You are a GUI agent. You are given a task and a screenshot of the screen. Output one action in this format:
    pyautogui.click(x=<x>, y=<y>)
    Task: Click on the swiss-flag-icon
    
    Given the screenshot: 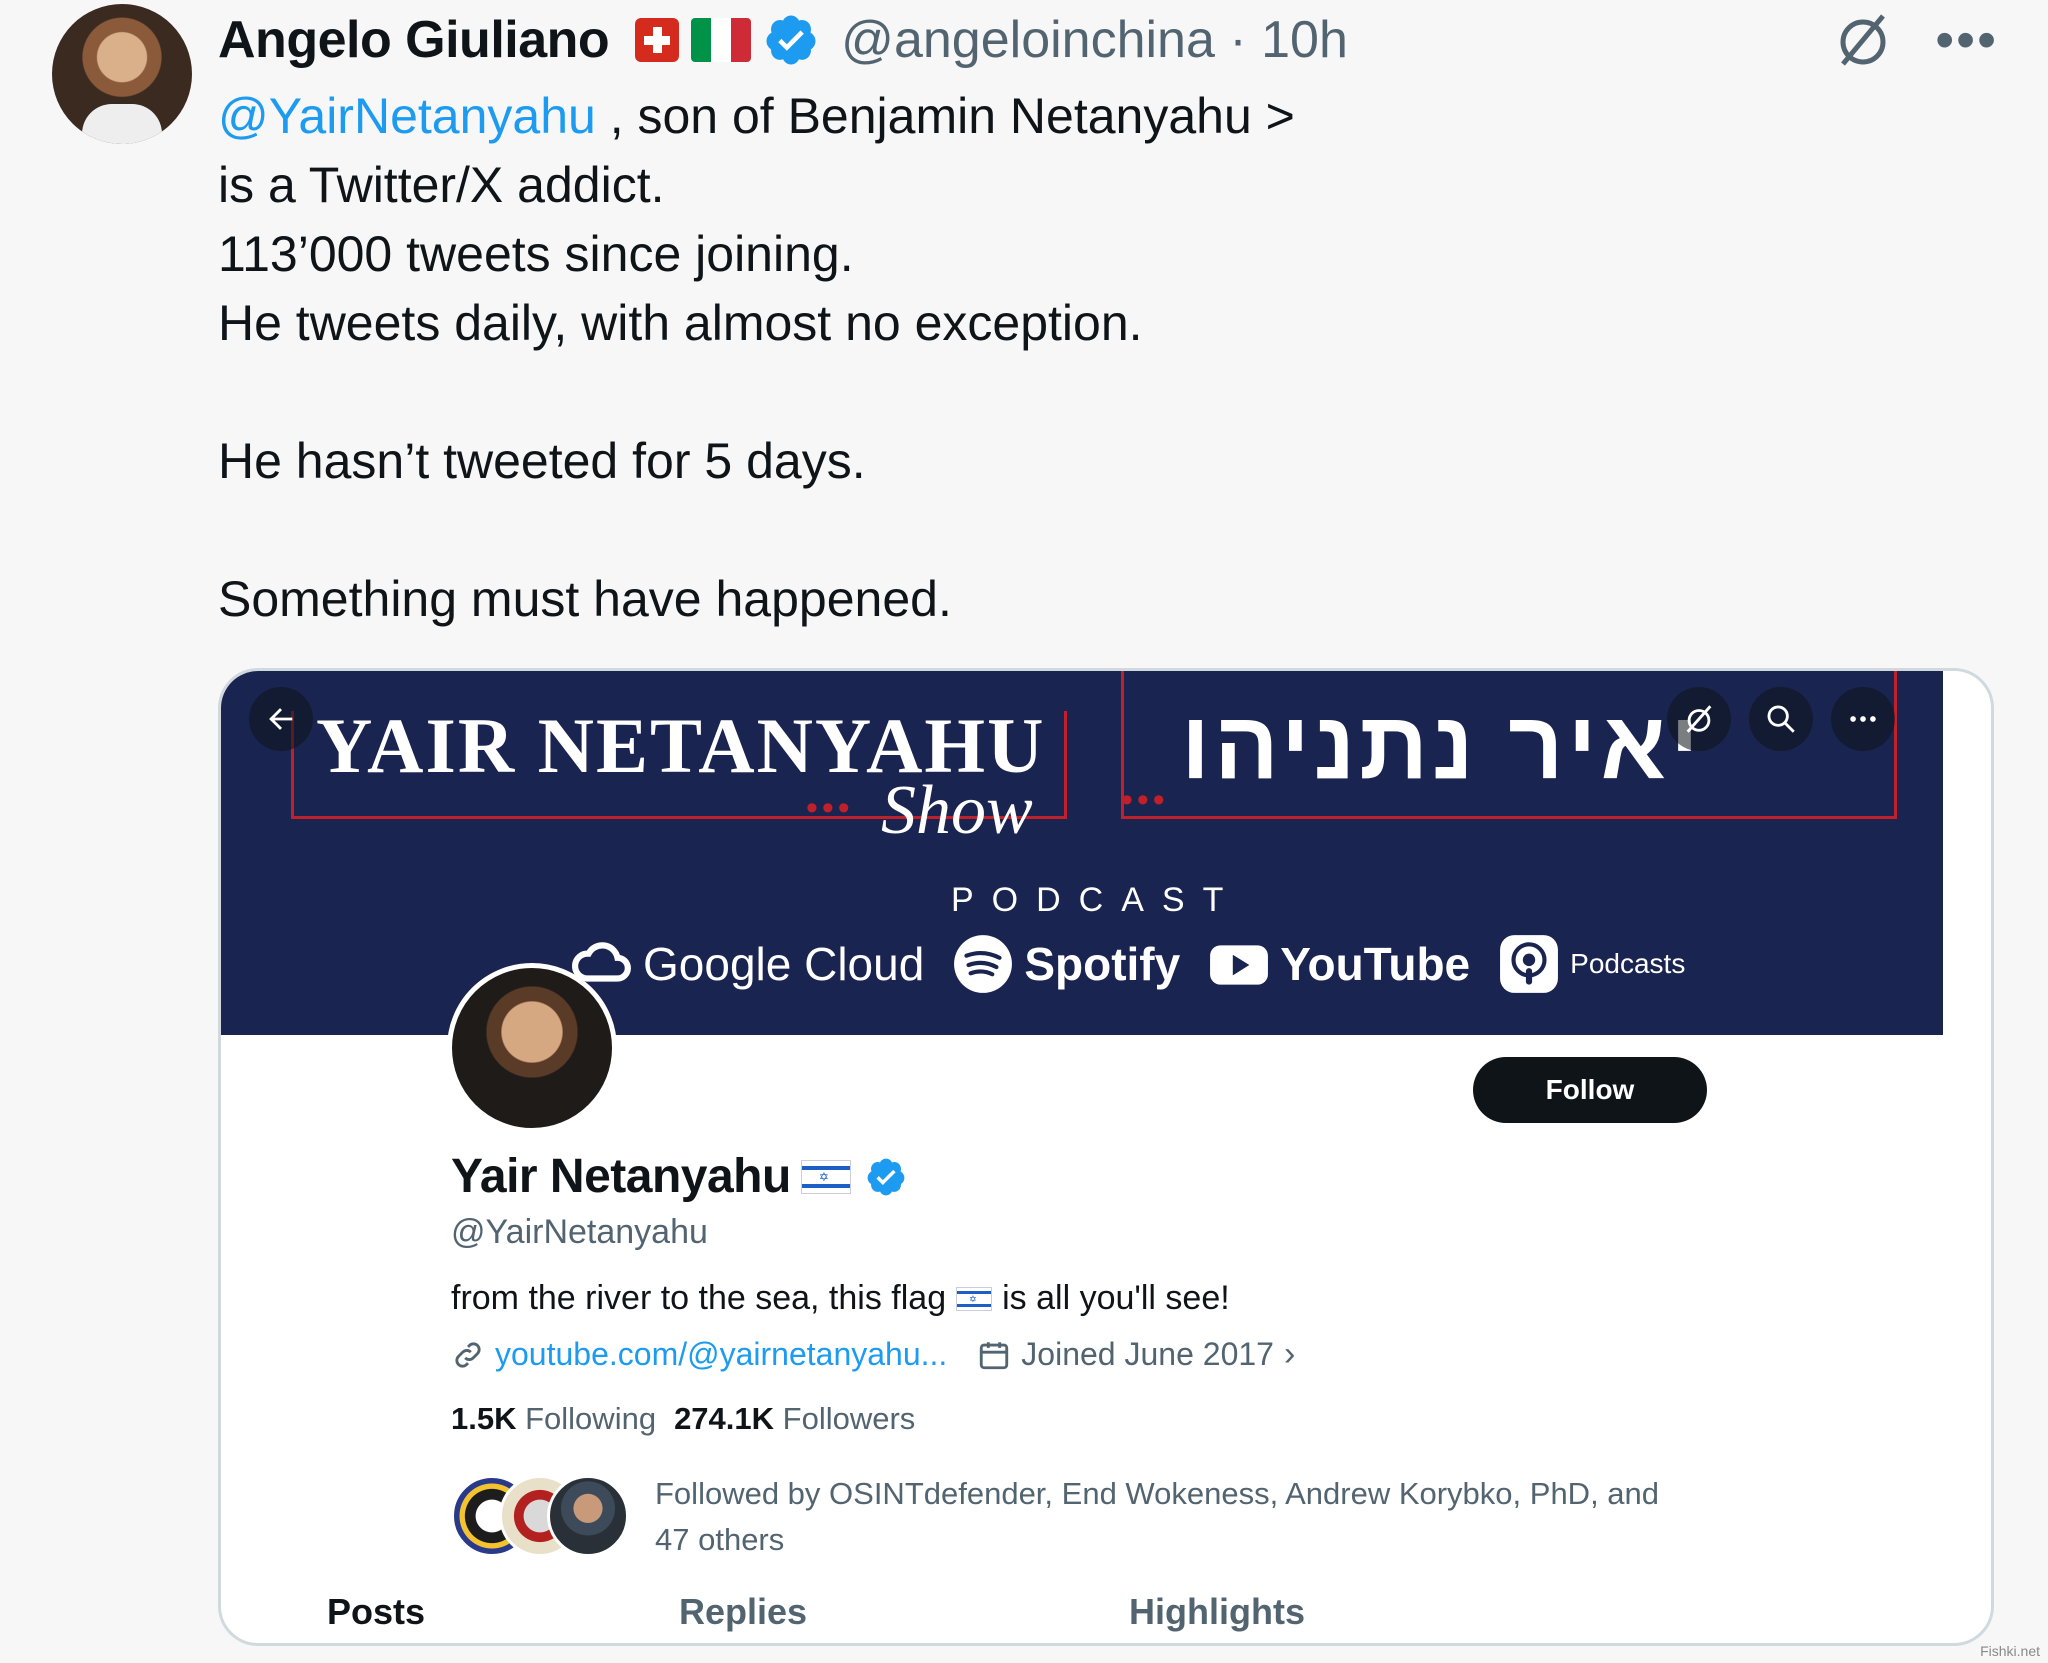 What is the action you would take?
    pyautogui.click(x=657, y=40)
    